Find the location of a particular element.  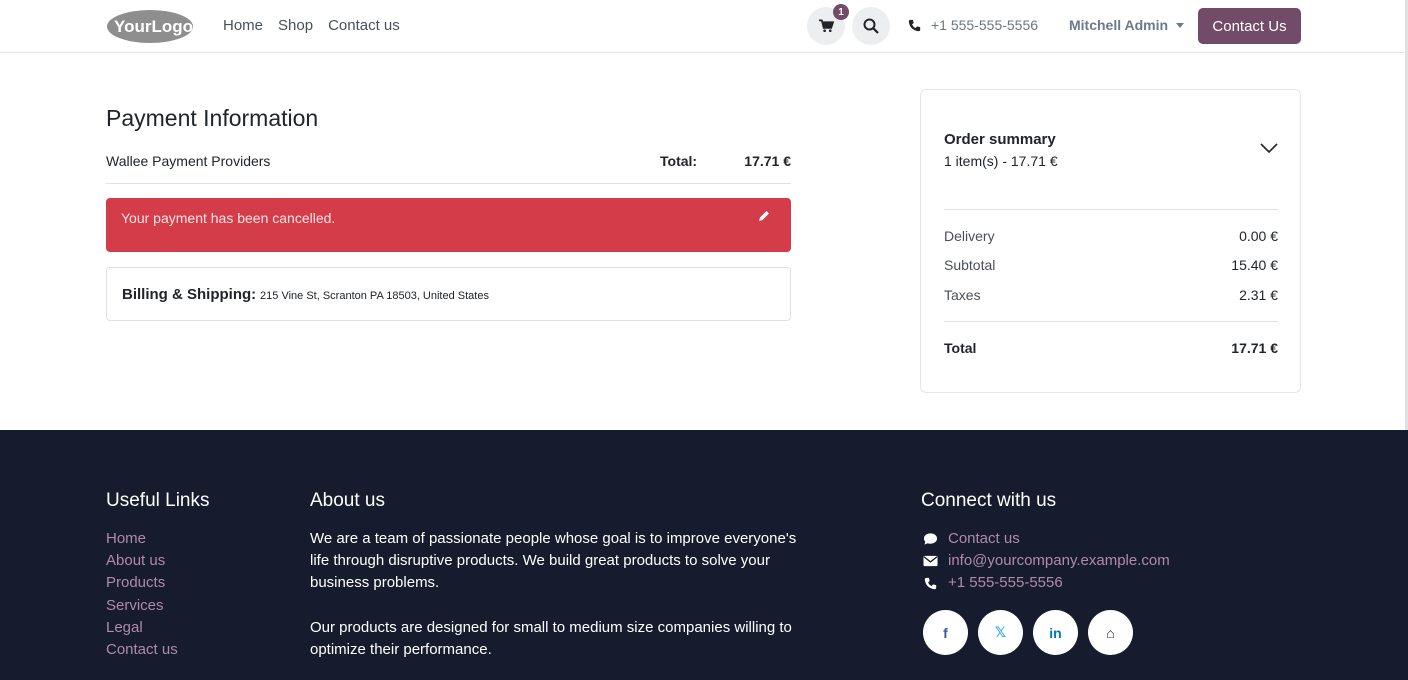

header-phone-text: +1 555-555-5556 is located at coordinates (985, 25).